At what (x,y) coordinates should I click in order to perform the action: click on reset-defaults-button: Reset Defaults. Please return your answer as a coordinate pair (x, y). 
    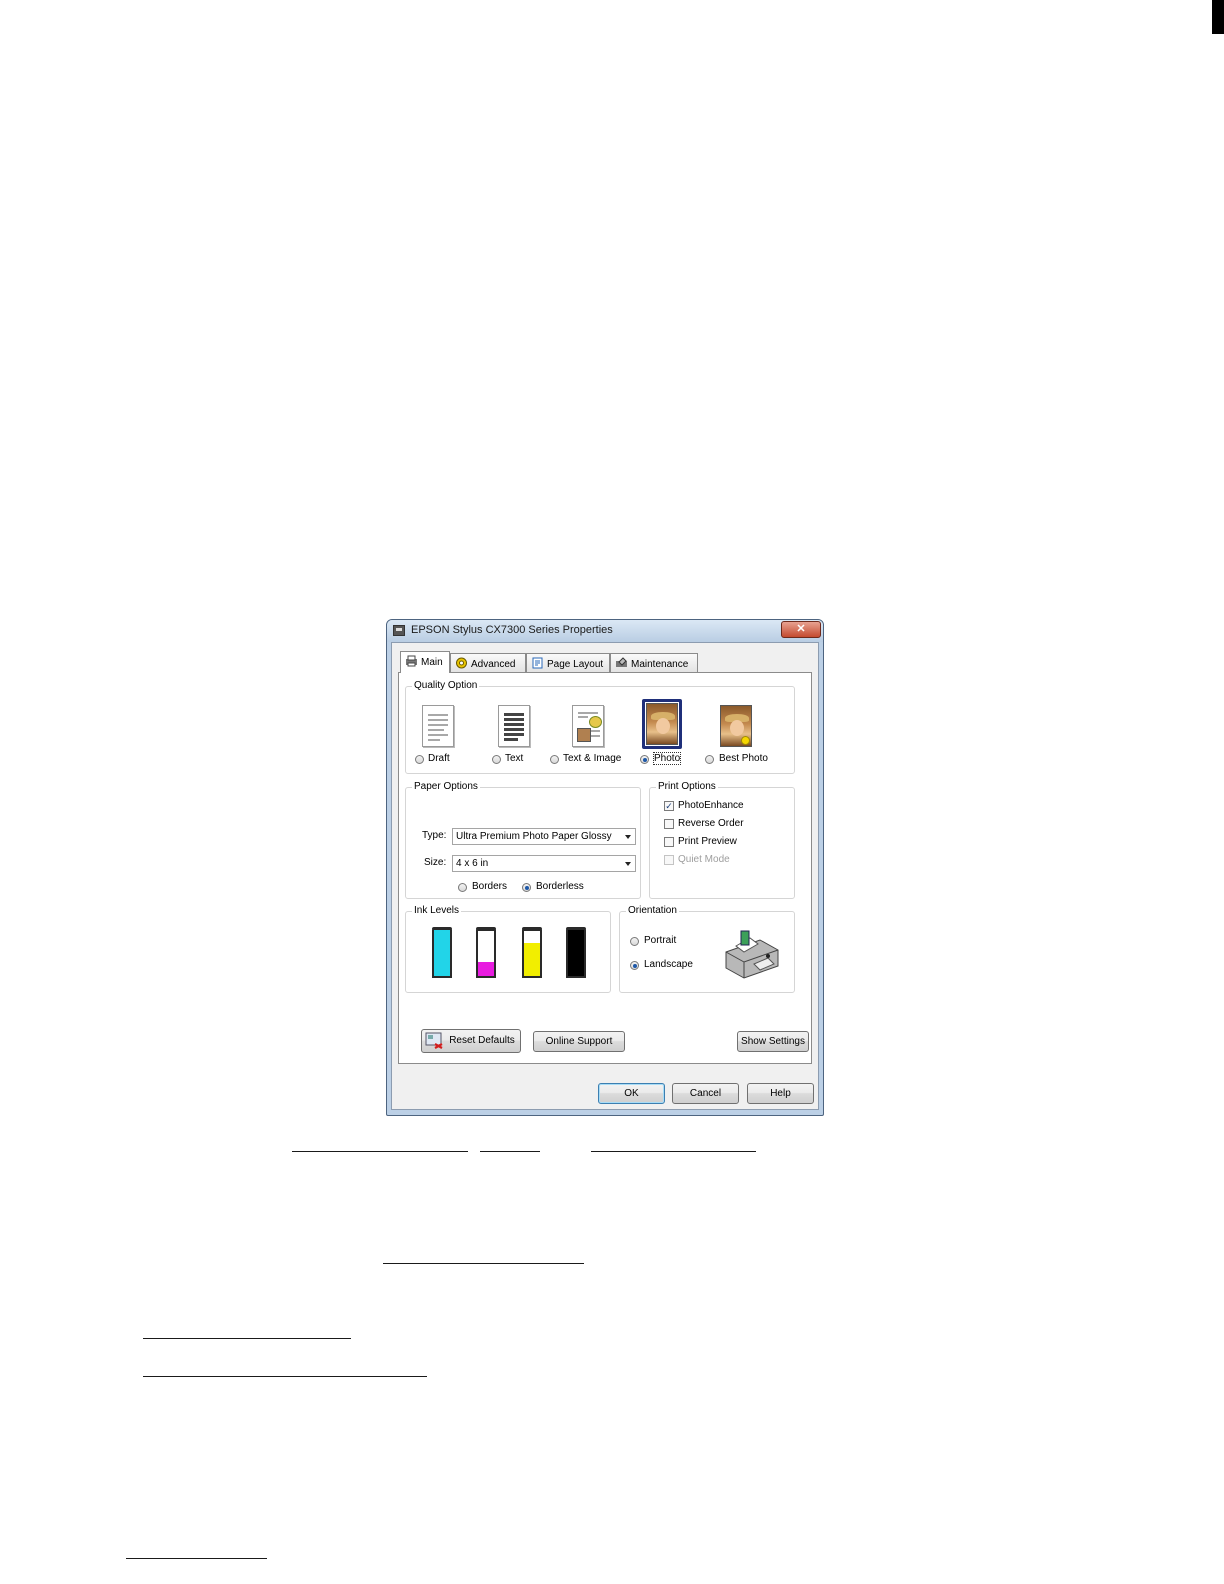
    Looking at the image, I should click on (471, 1041).